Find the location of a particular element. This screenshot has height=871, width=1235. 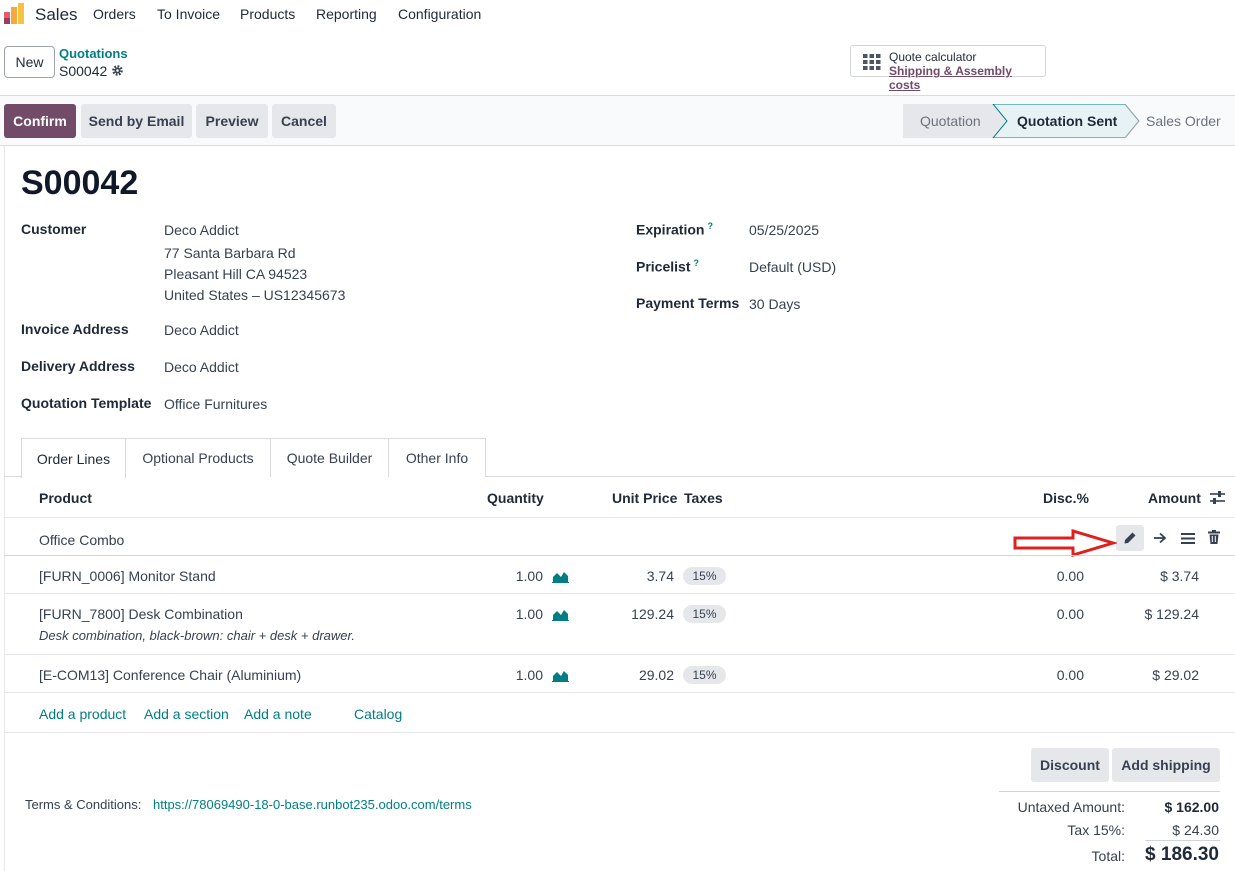

quotation-template-field: Office Furnitures is located at coordinates (215, 404).